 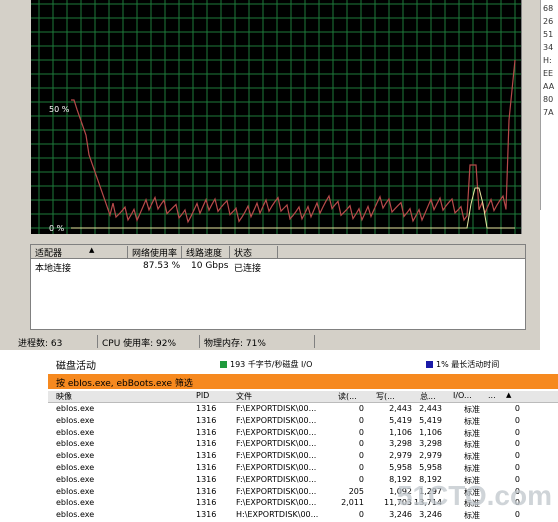 I want to click on watermark: 51CTO.com, so click(x=474, y=495).